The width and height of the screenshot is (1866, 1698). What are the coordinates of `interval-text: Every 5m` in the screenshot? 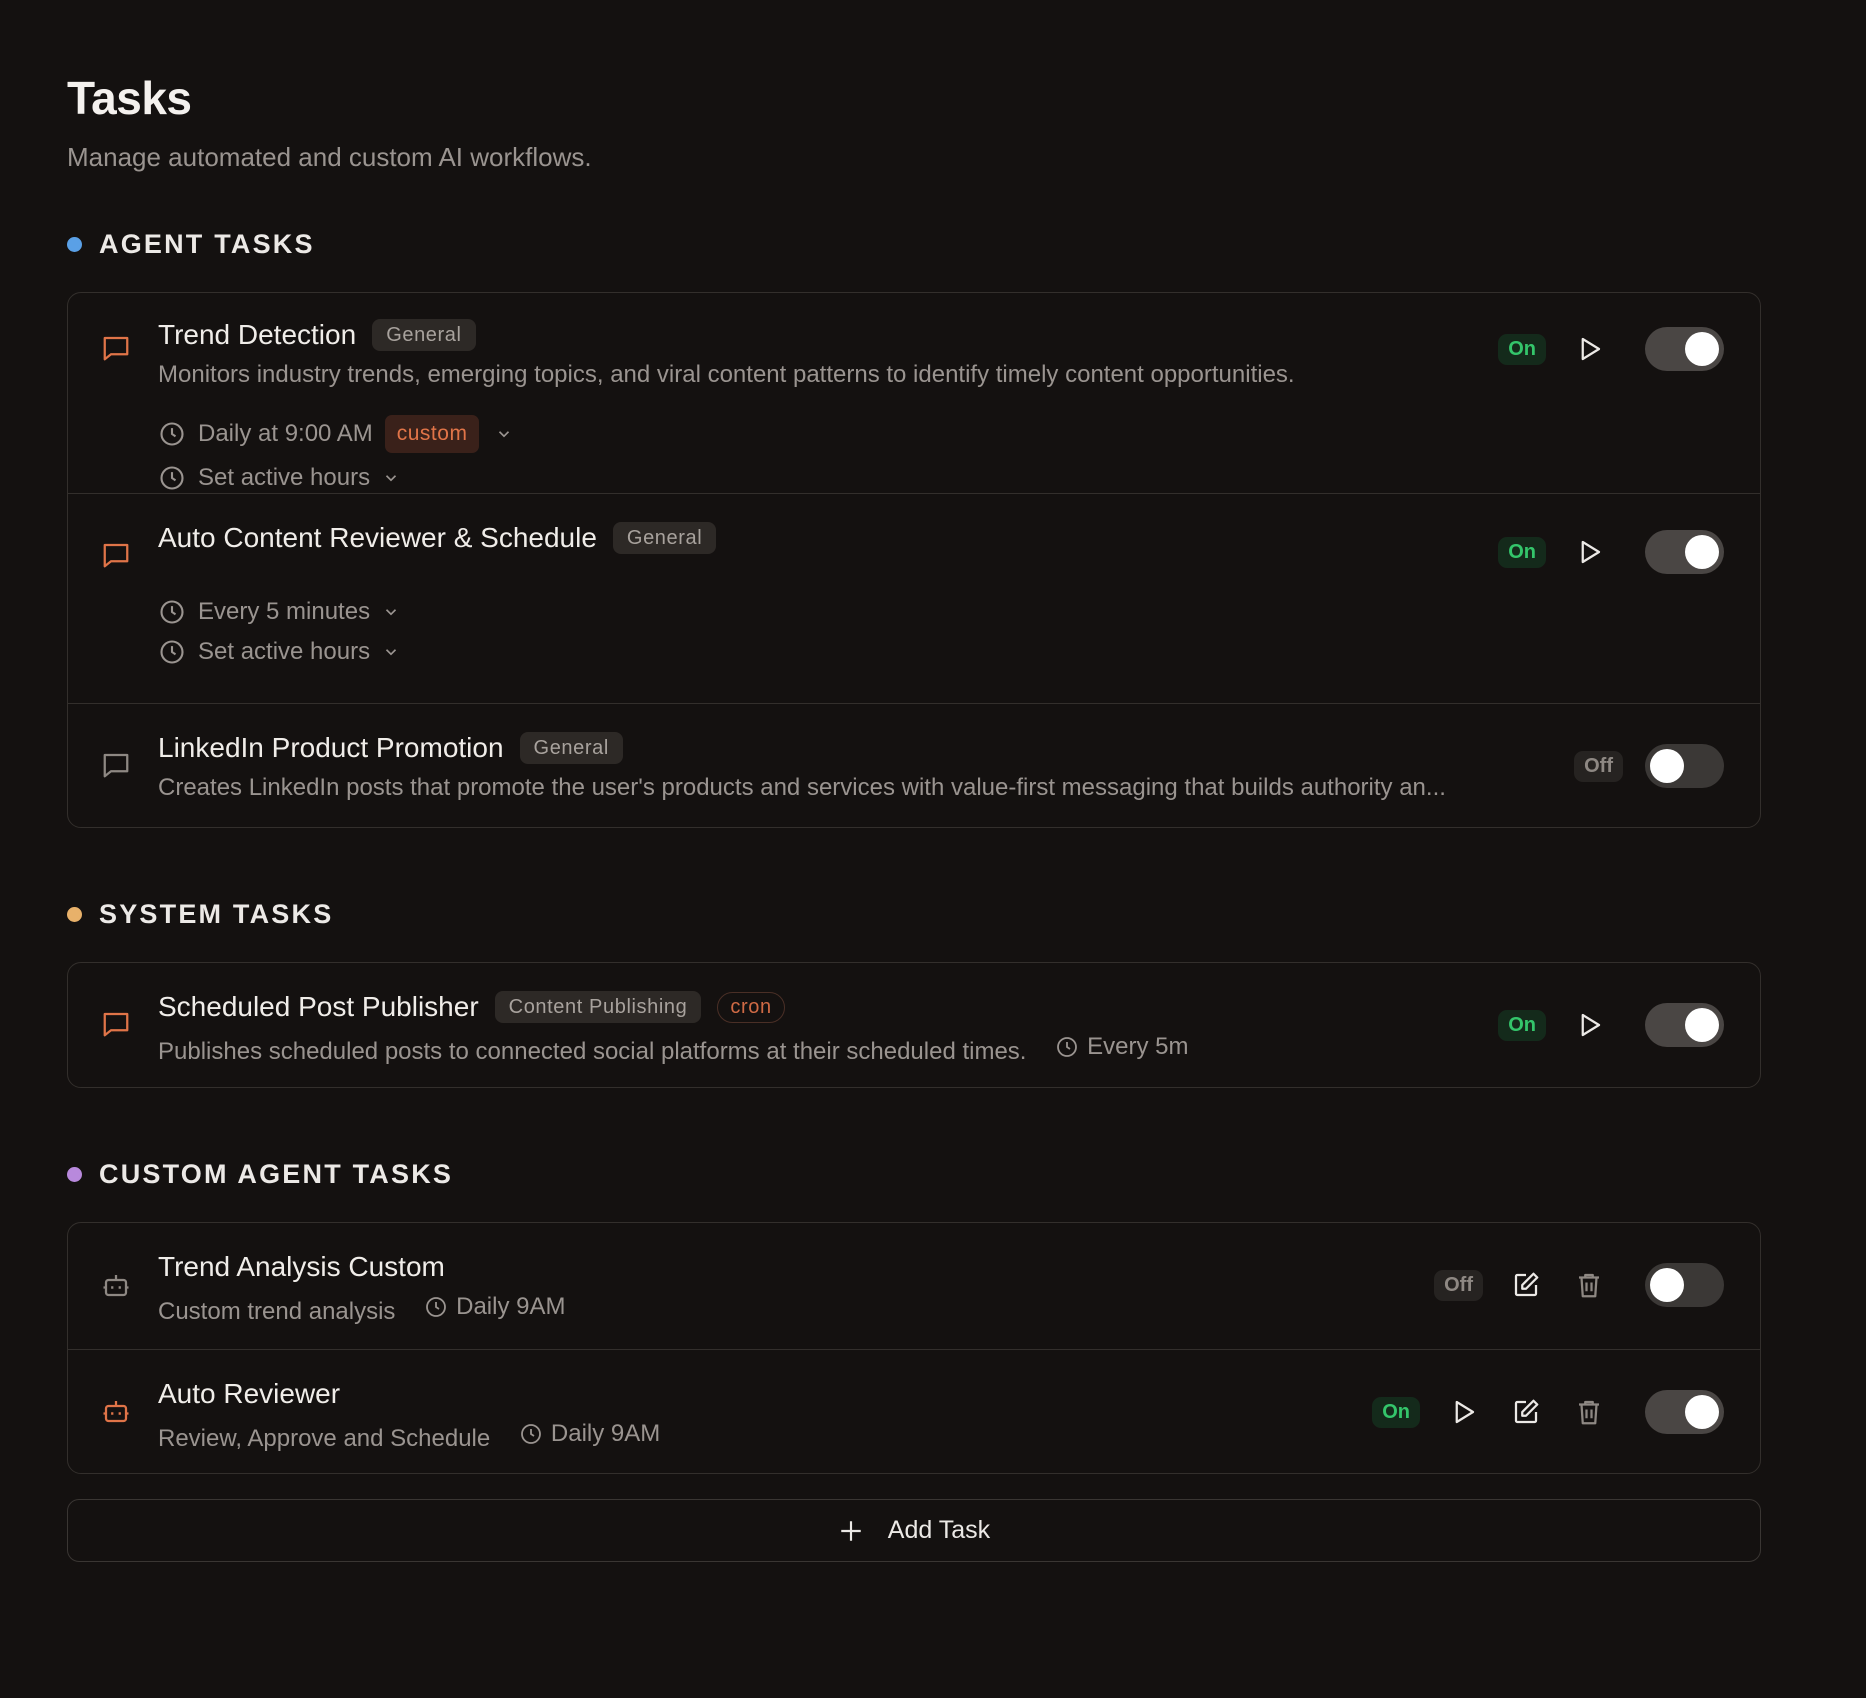 It's located at (1138, 1046).